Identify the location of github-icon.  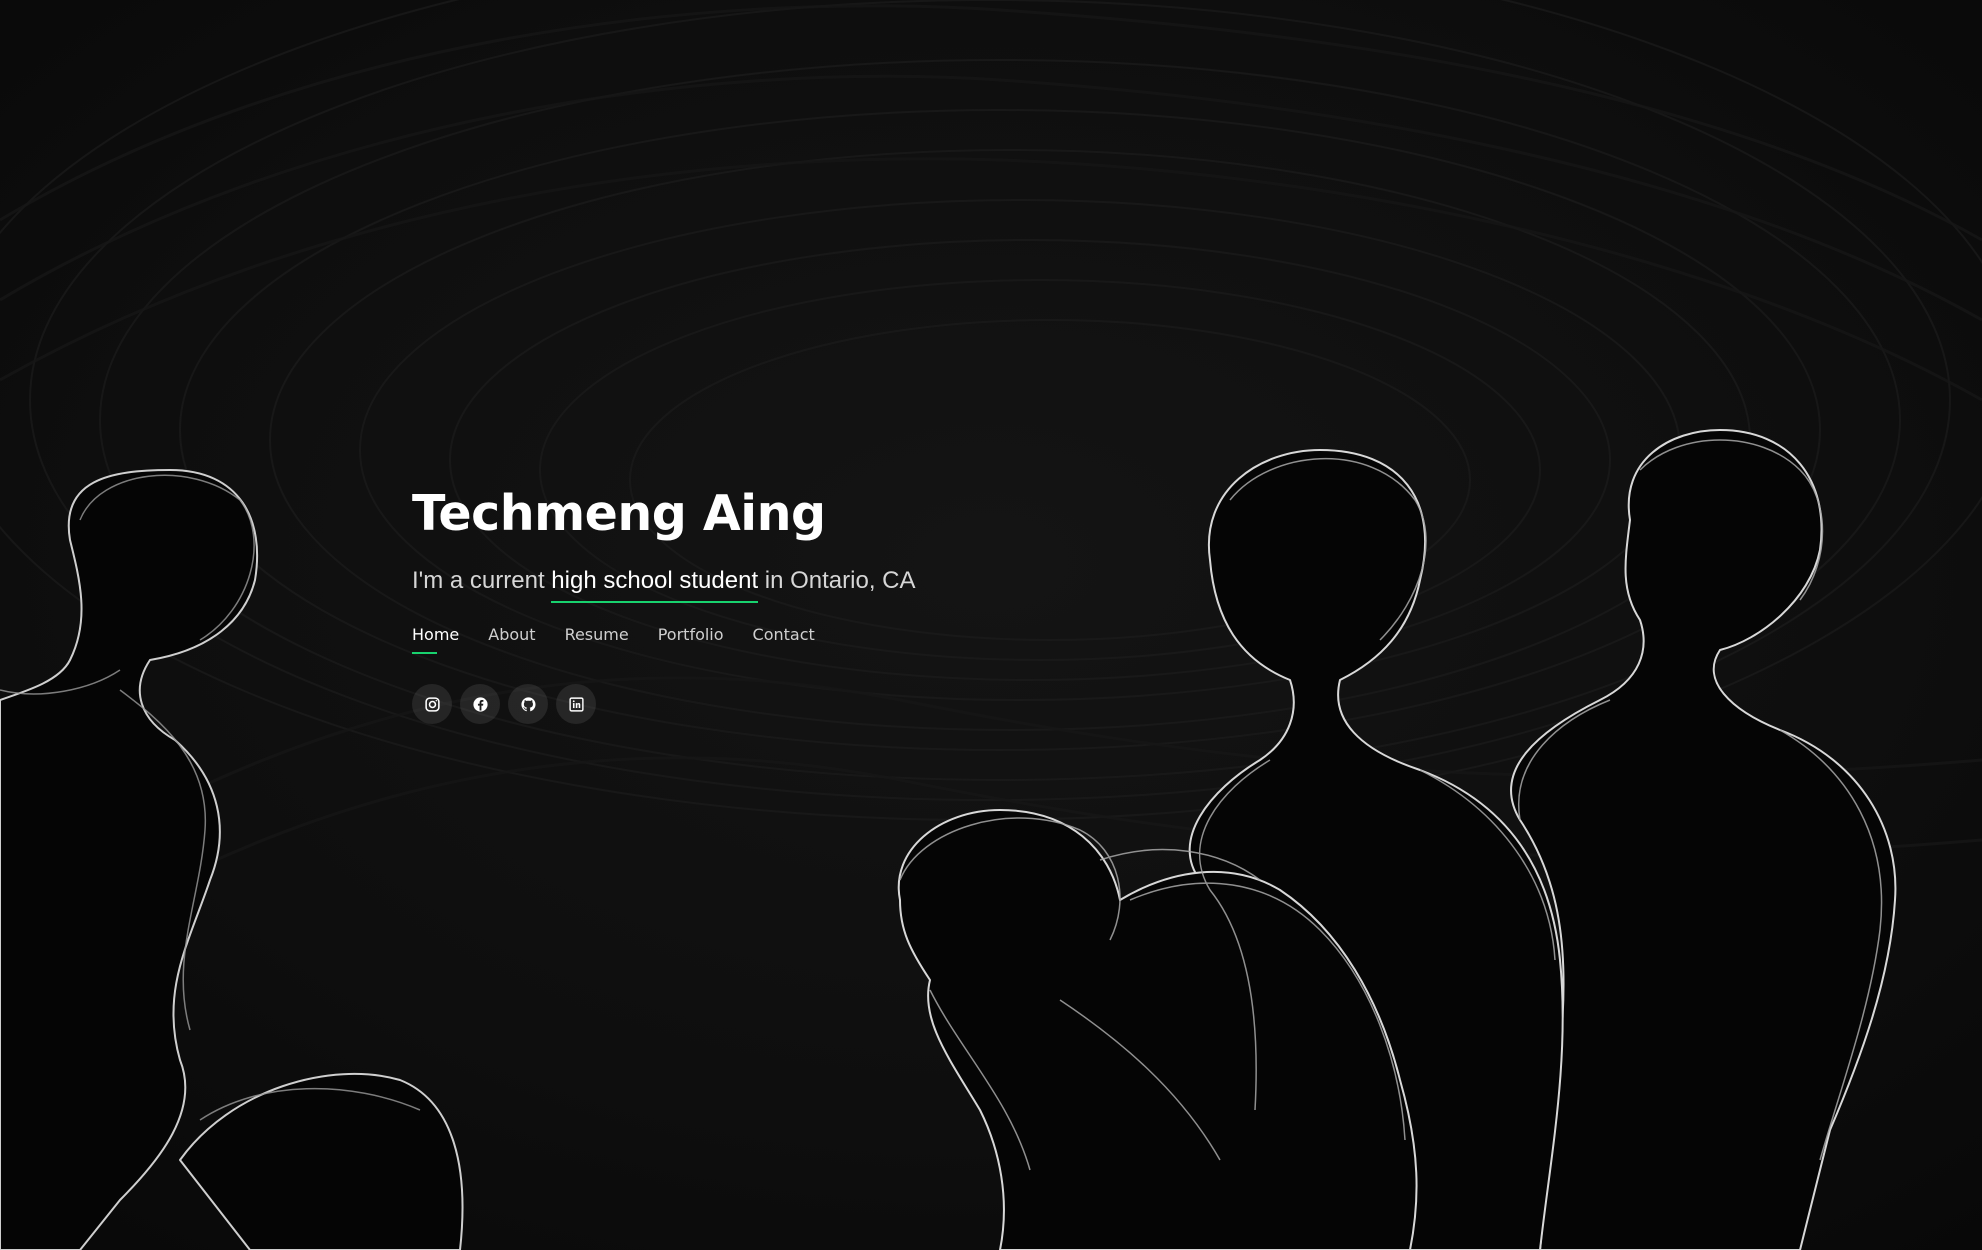
(528, 704).